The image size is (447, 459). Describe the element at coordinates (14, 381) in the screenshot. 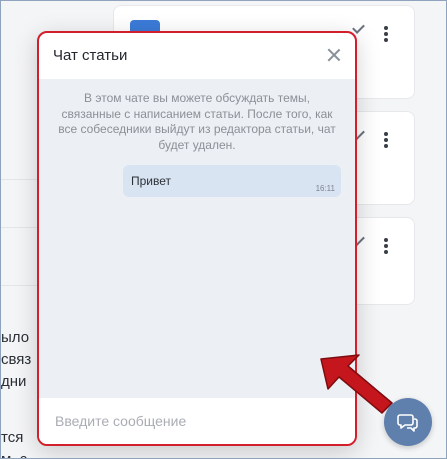

I see `background-text-line: дни` at that location.